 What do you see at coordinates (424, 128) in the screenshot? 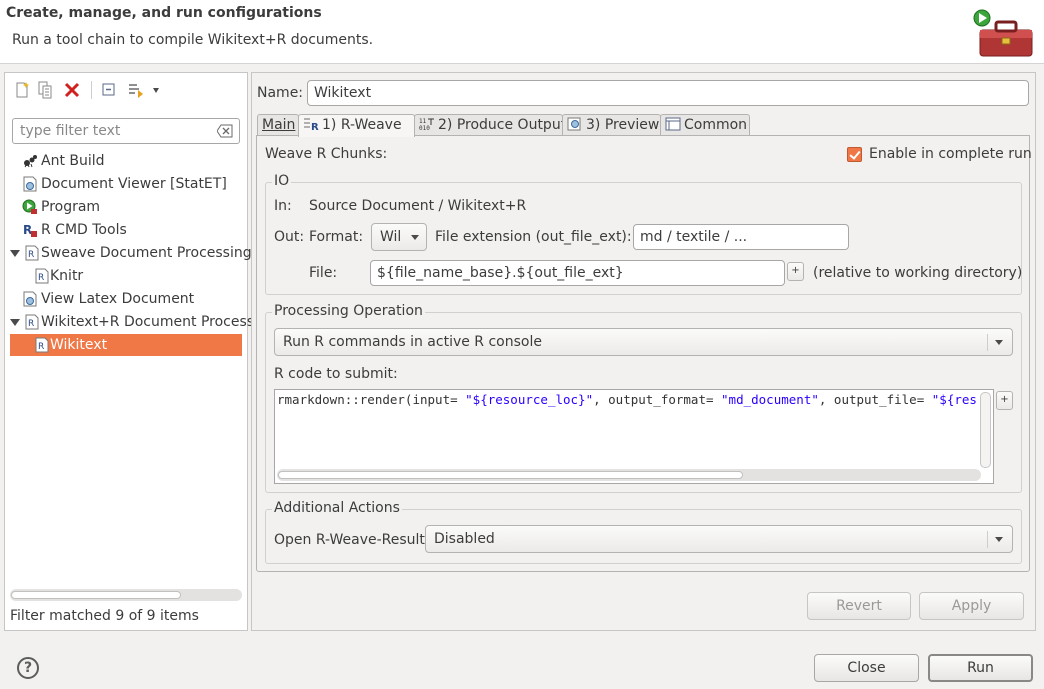
I see `svg-text: 010` at bounding box center [424, 128].